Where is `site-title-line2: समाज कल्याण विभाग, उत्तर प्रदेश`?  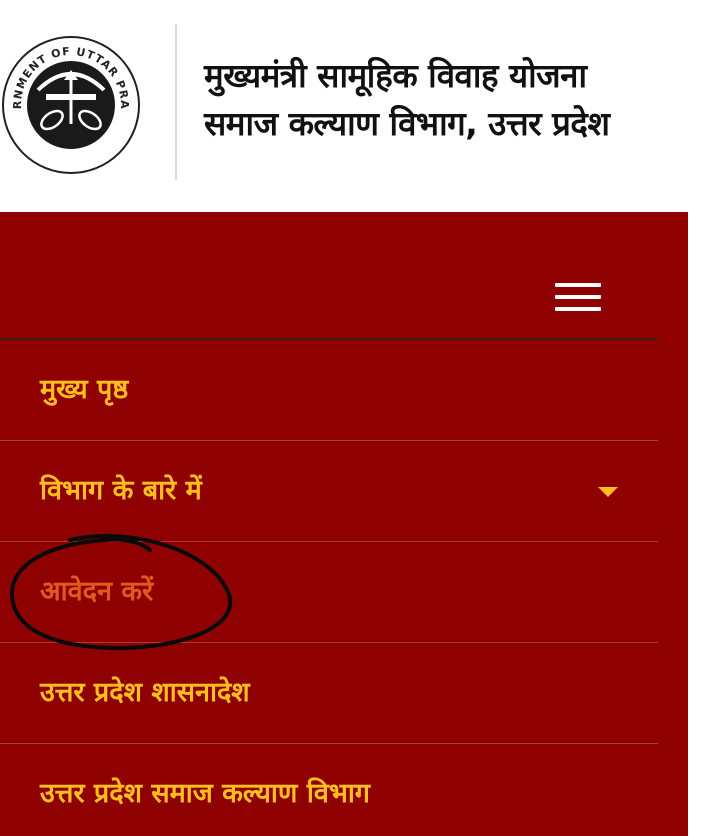 site-title-line2: समाज कल्याण विभाग, उत्तर प्रदेश is located at coordinates (407, 123).